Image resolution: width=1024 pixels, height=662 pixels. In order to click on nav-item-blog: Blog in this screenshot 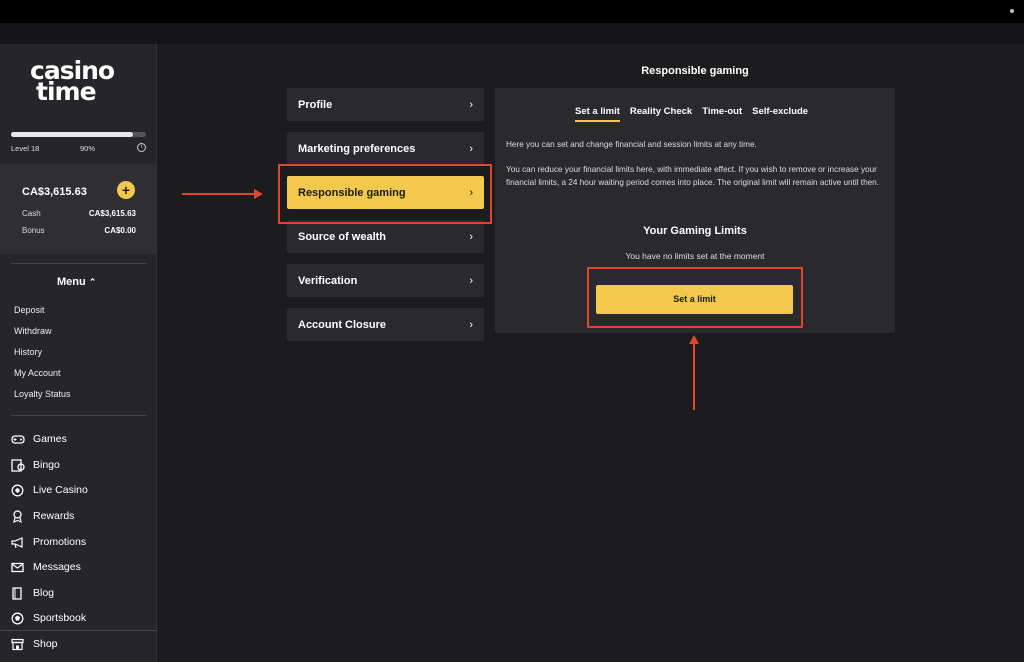, I will do `click(32, 593)`.